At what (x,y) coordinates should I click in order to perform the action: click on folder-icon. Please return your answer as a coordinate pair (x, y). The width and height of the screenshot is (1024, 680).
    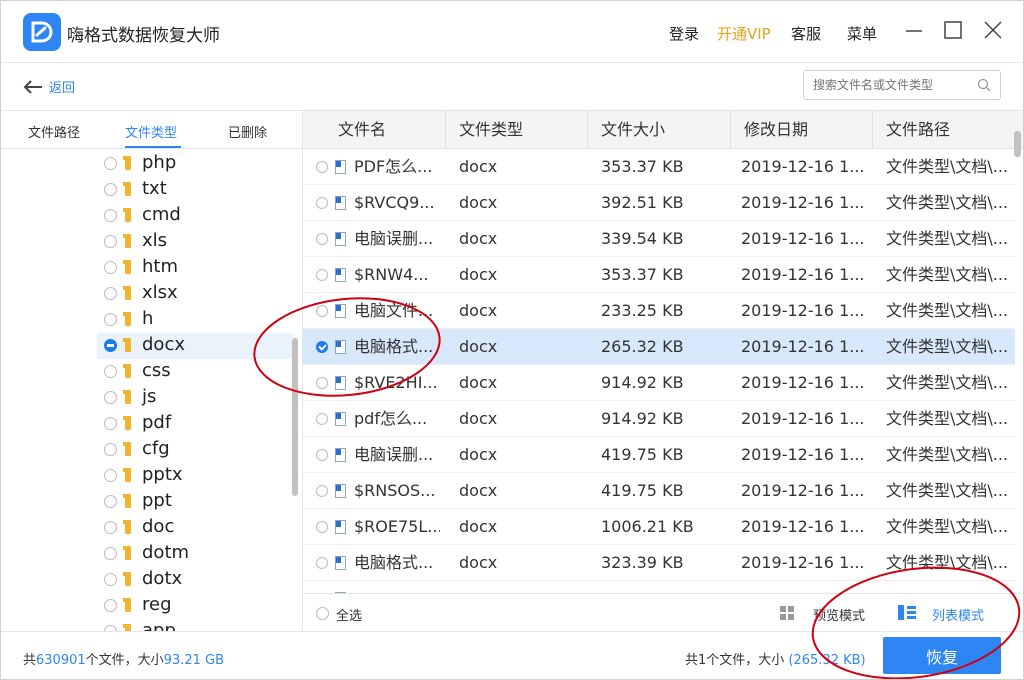
    Looking at the image, I should click on (127, 423).